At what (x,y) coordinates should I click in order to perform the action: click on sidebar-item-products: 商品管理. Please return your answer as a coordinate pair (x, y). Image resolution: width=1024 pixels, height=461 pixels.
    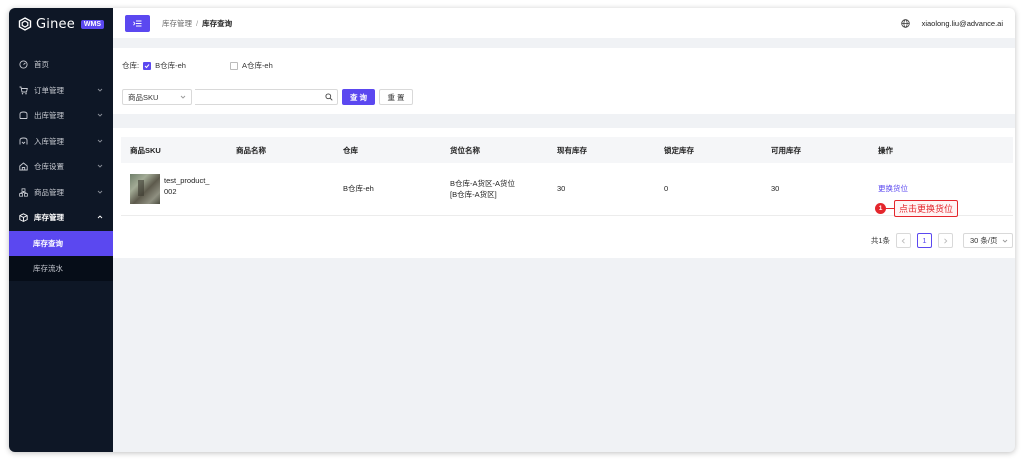
    Looking at the image, I should click on (61, 193).